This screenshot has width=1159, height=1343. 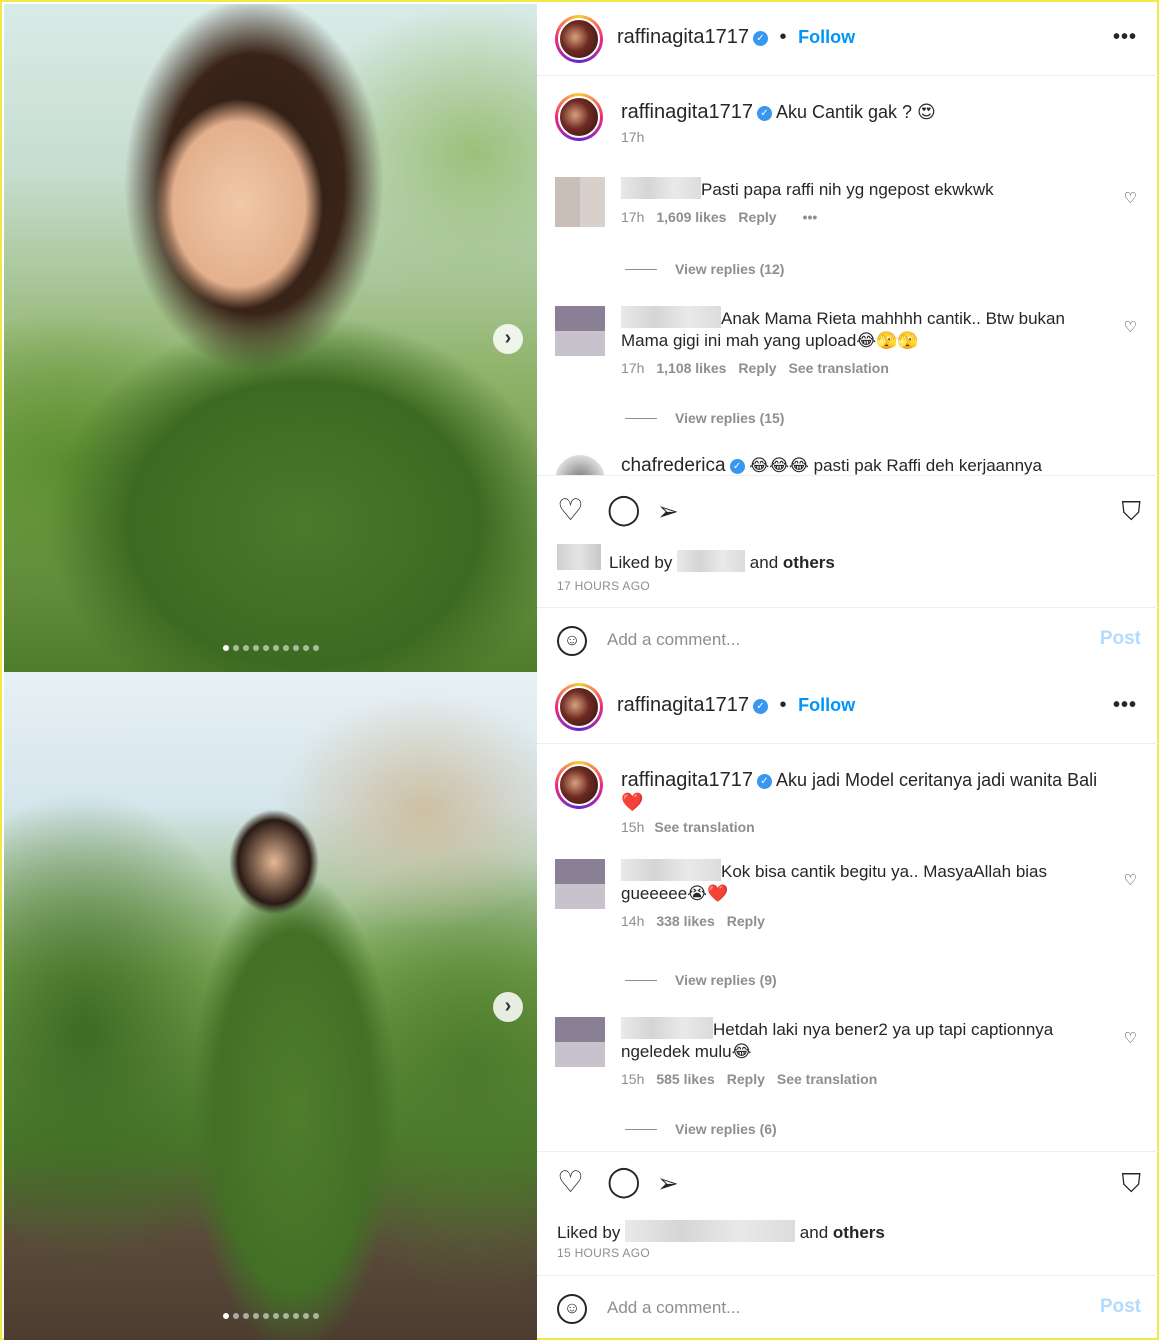 I want to click on comment-likes: 585 likes, so click(x=685, y=1079).